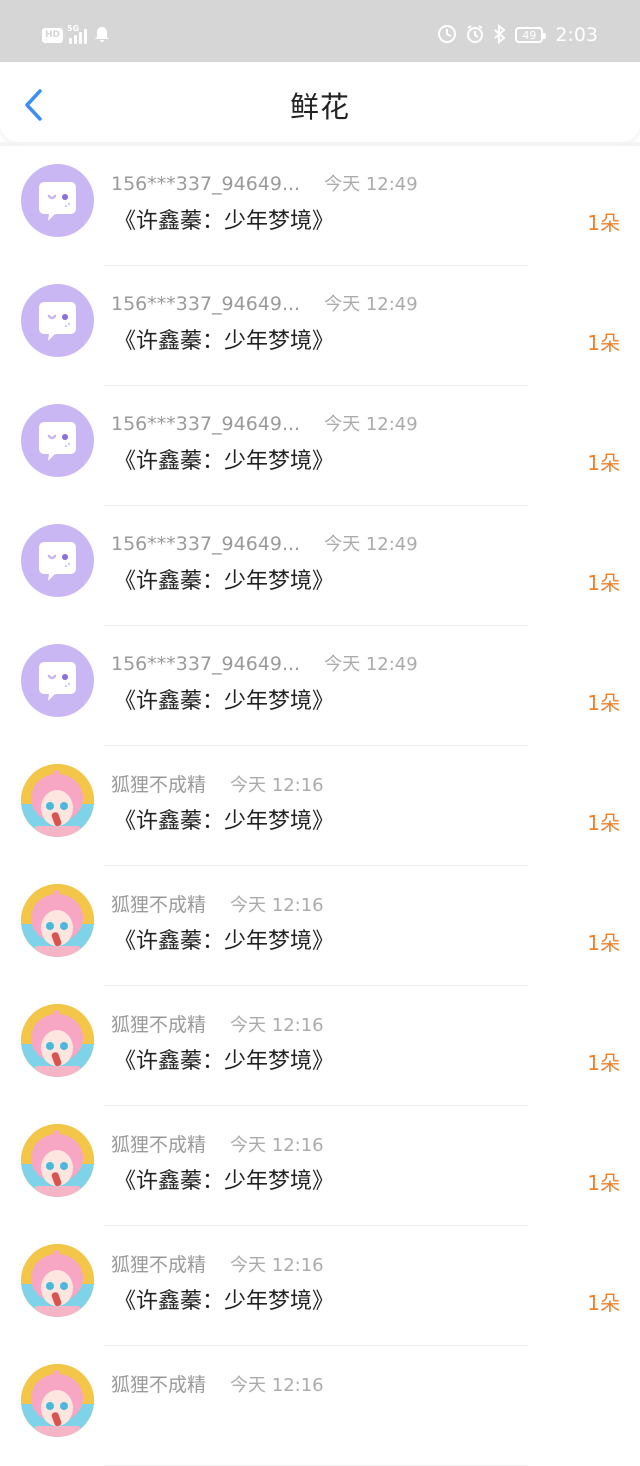  I want to click on status-bar: HD 5G 49 2:03, so click(320, 31).